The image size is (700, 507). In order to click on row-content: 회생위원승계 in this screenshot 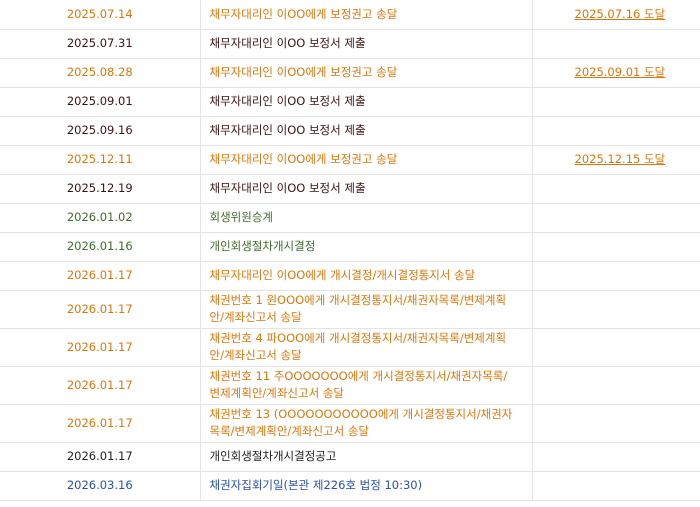, I will do `click(366, 217)`.